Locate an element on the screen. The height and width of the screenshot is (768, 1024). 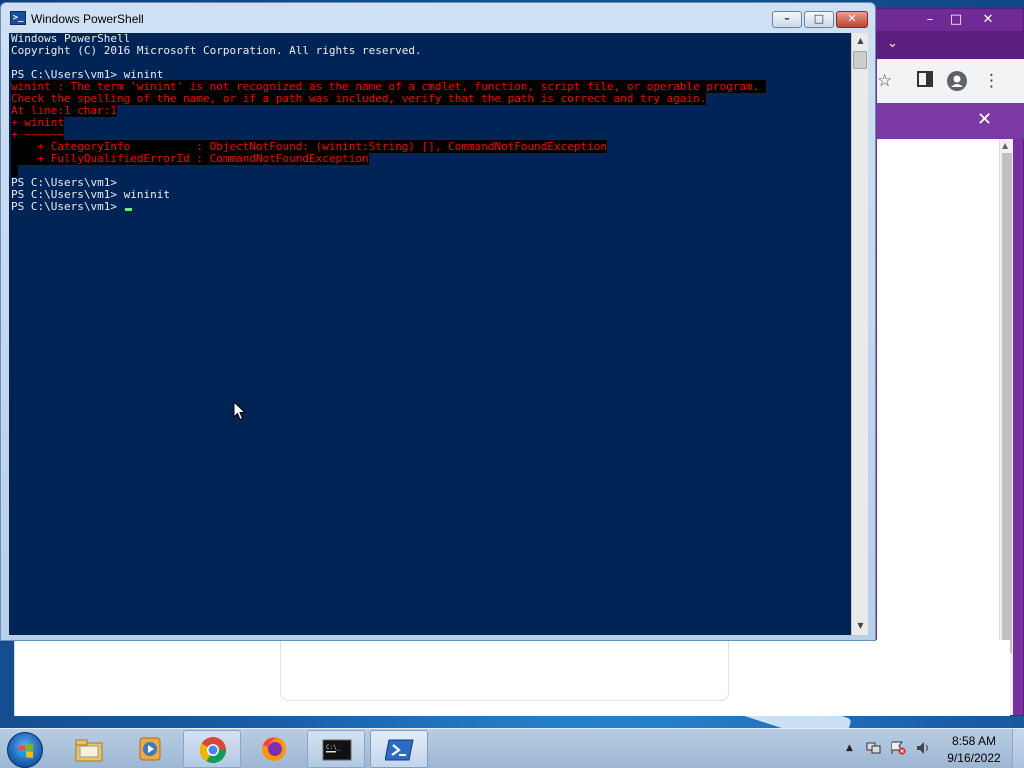
taskbar-powershell is located at coordinates (399, 749).